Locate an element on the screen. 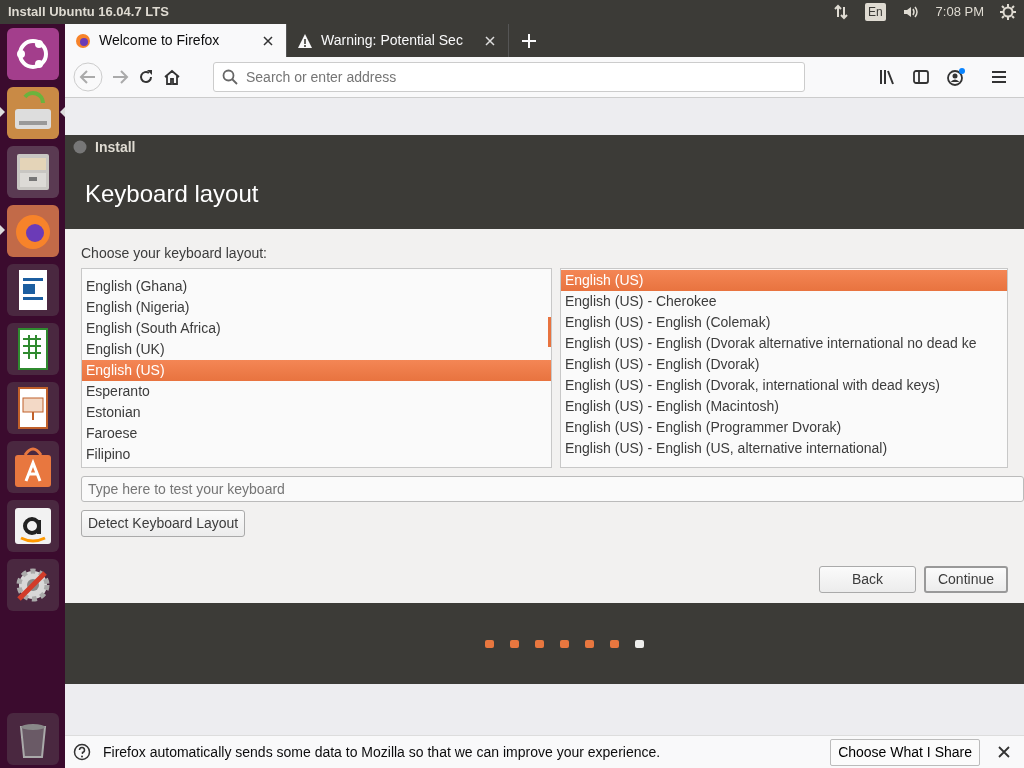 The image size is (1024, 768). reload-icon is located at coordinates (146, 77).